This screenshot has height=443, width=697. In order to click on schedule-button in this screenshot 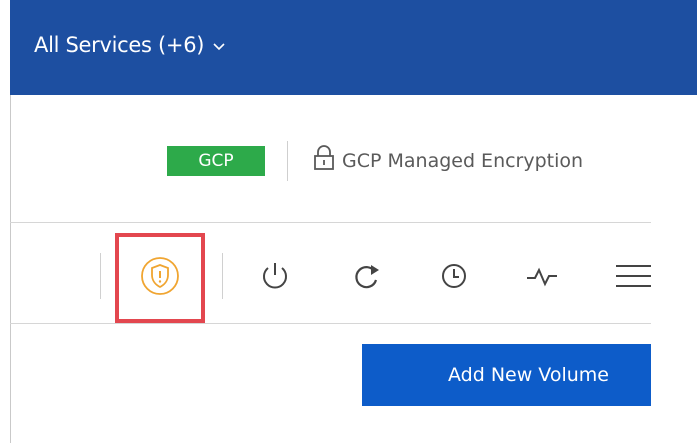, I will do `click(454, 278)`.